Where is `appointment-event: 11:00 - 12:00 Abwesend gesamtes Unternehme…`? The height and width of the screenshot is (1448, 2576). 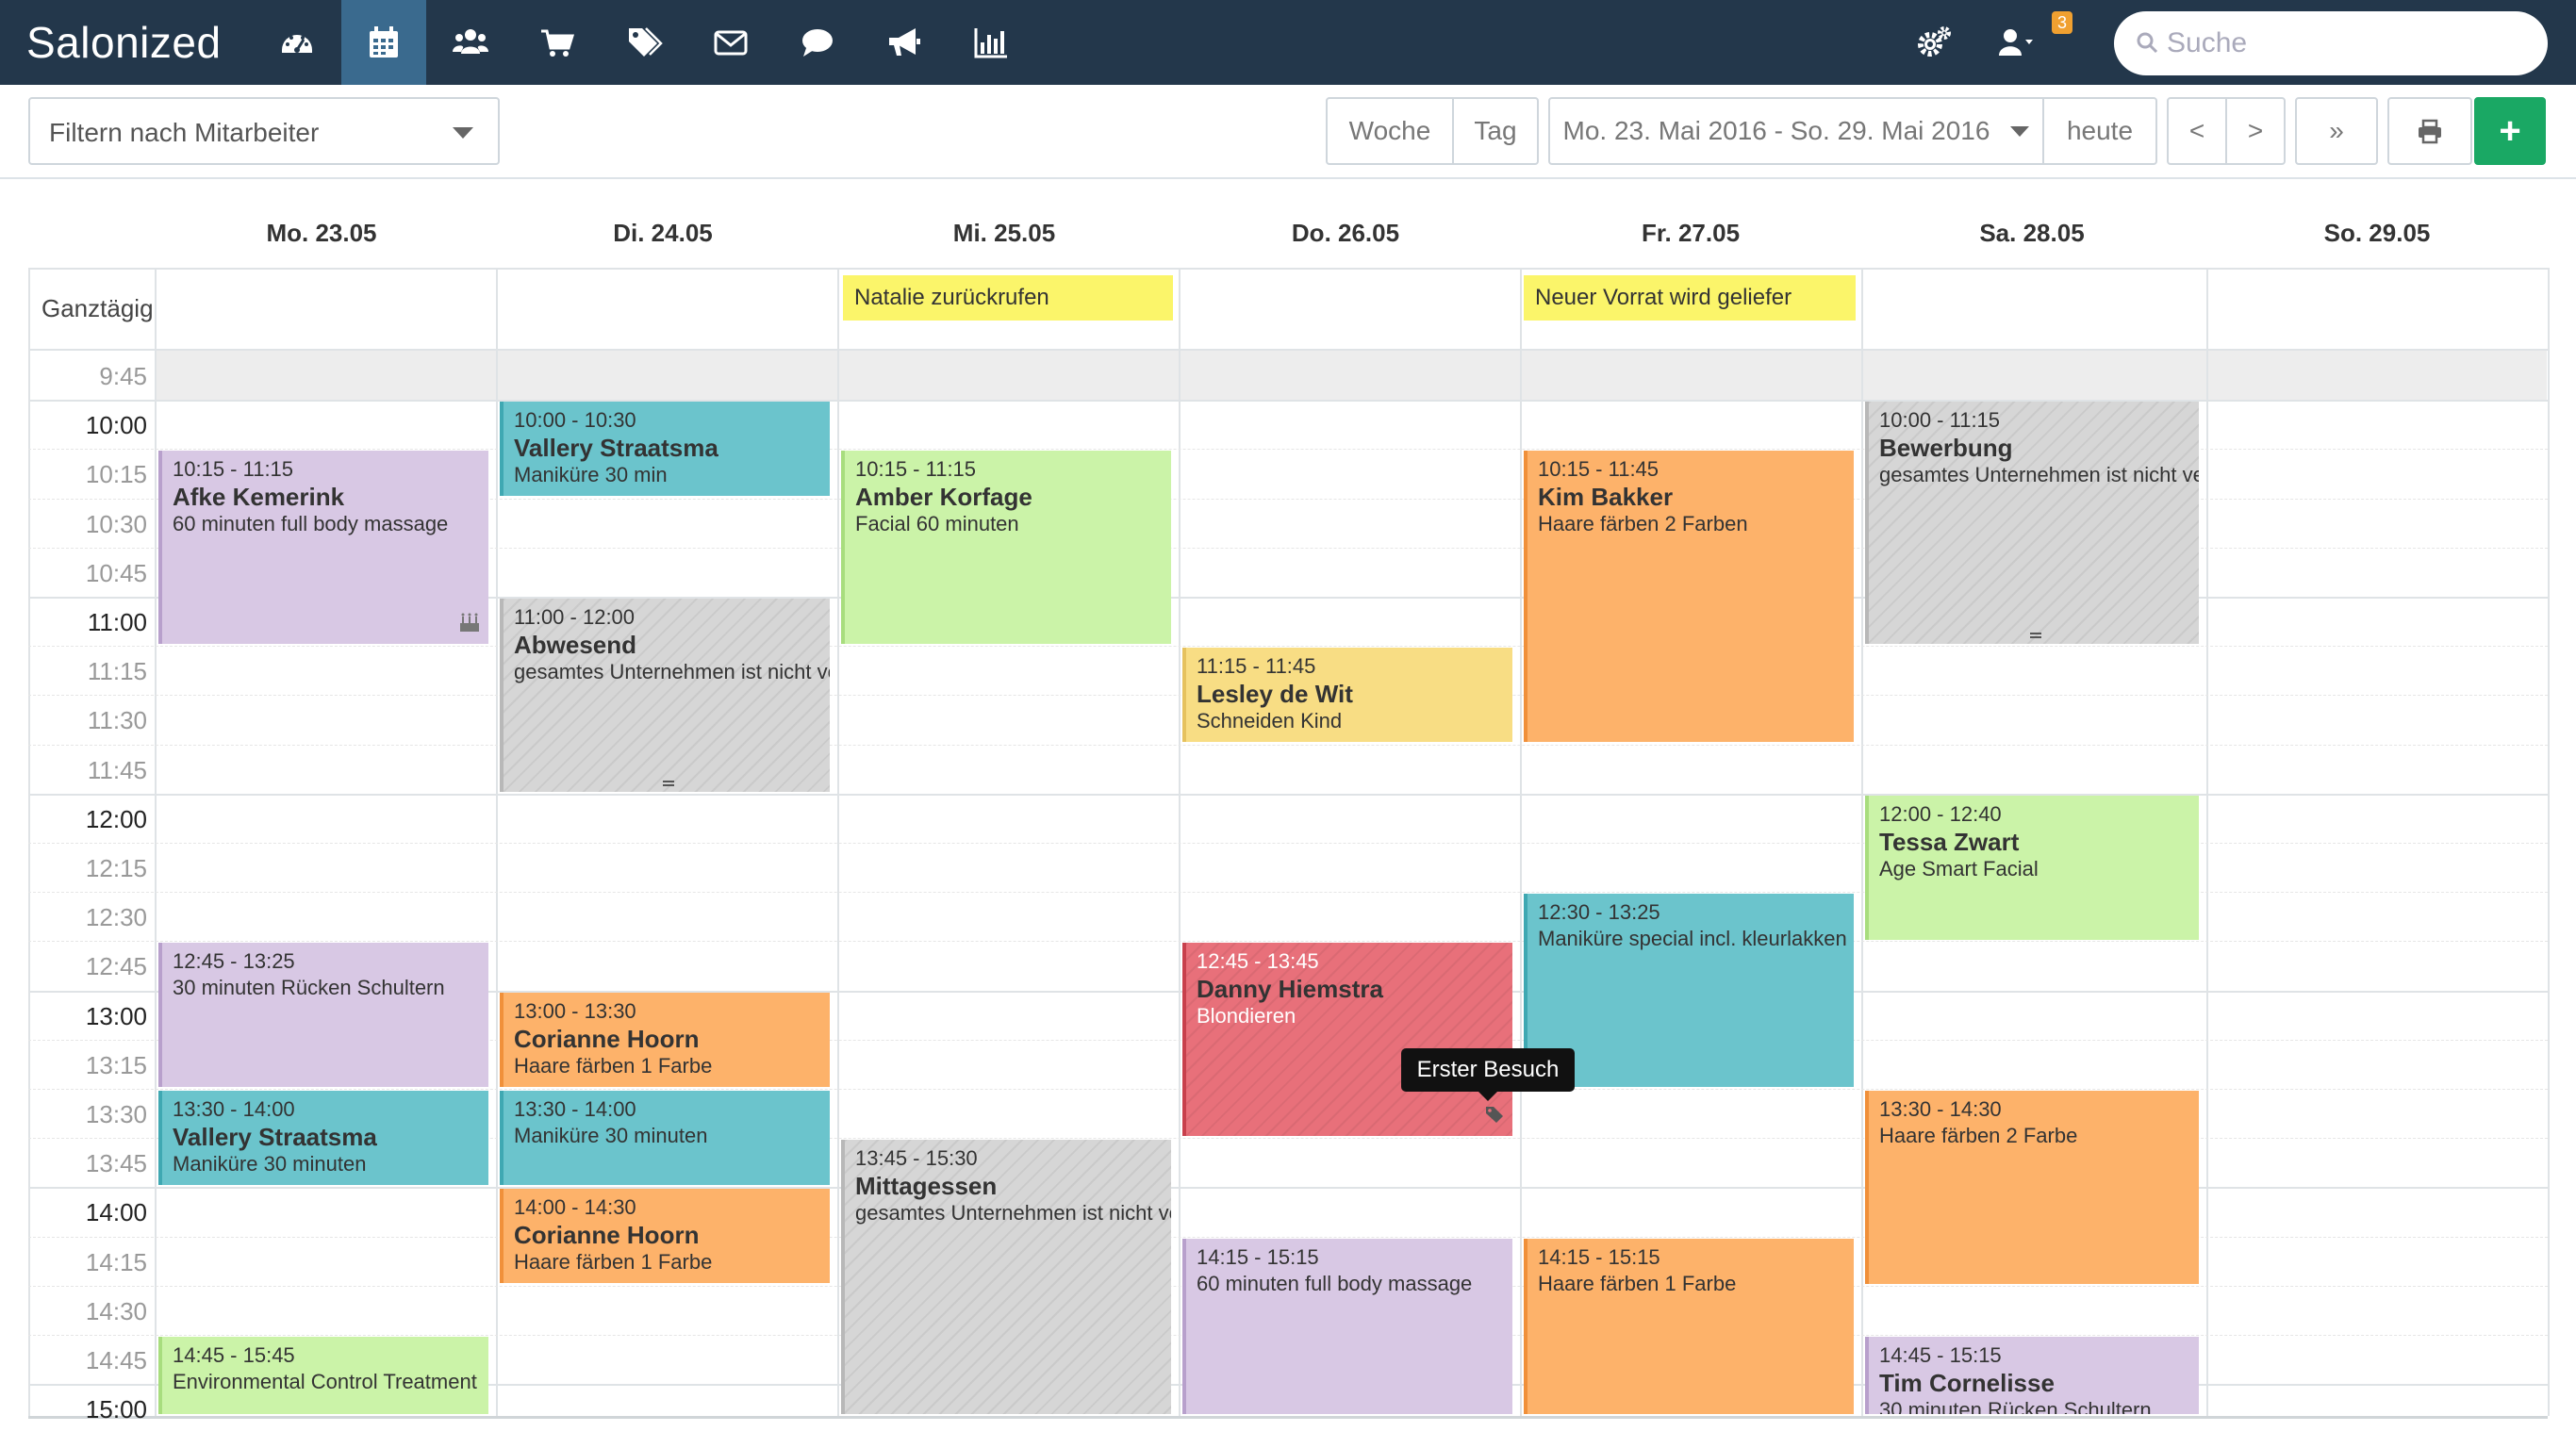
appointment-event: 11:00 - 12:00 Abwesend gesamtes Unternehme… is located at coordinates (665, 695).